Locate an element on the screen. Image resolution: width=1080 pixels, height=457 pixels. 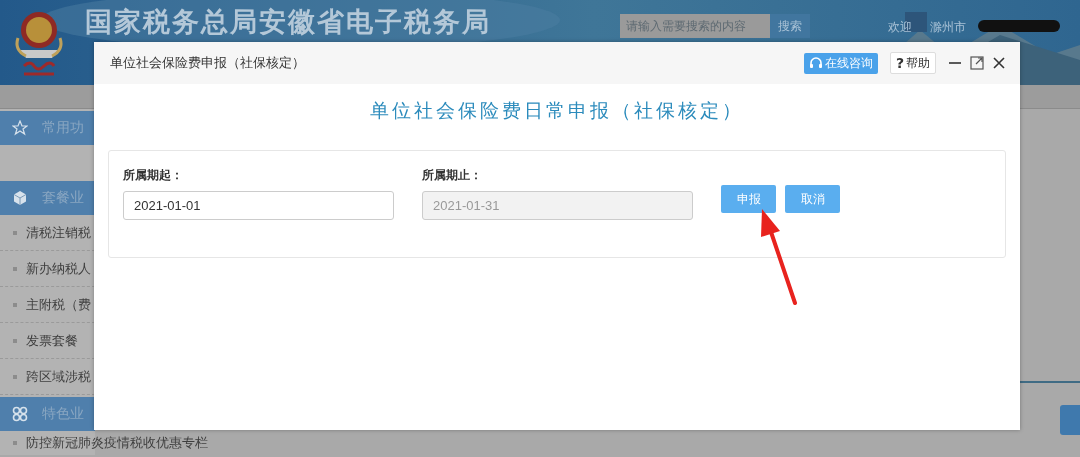
dialog-title: 单位社会保险费申报（社保核定） is located at coordinates (208, 63).